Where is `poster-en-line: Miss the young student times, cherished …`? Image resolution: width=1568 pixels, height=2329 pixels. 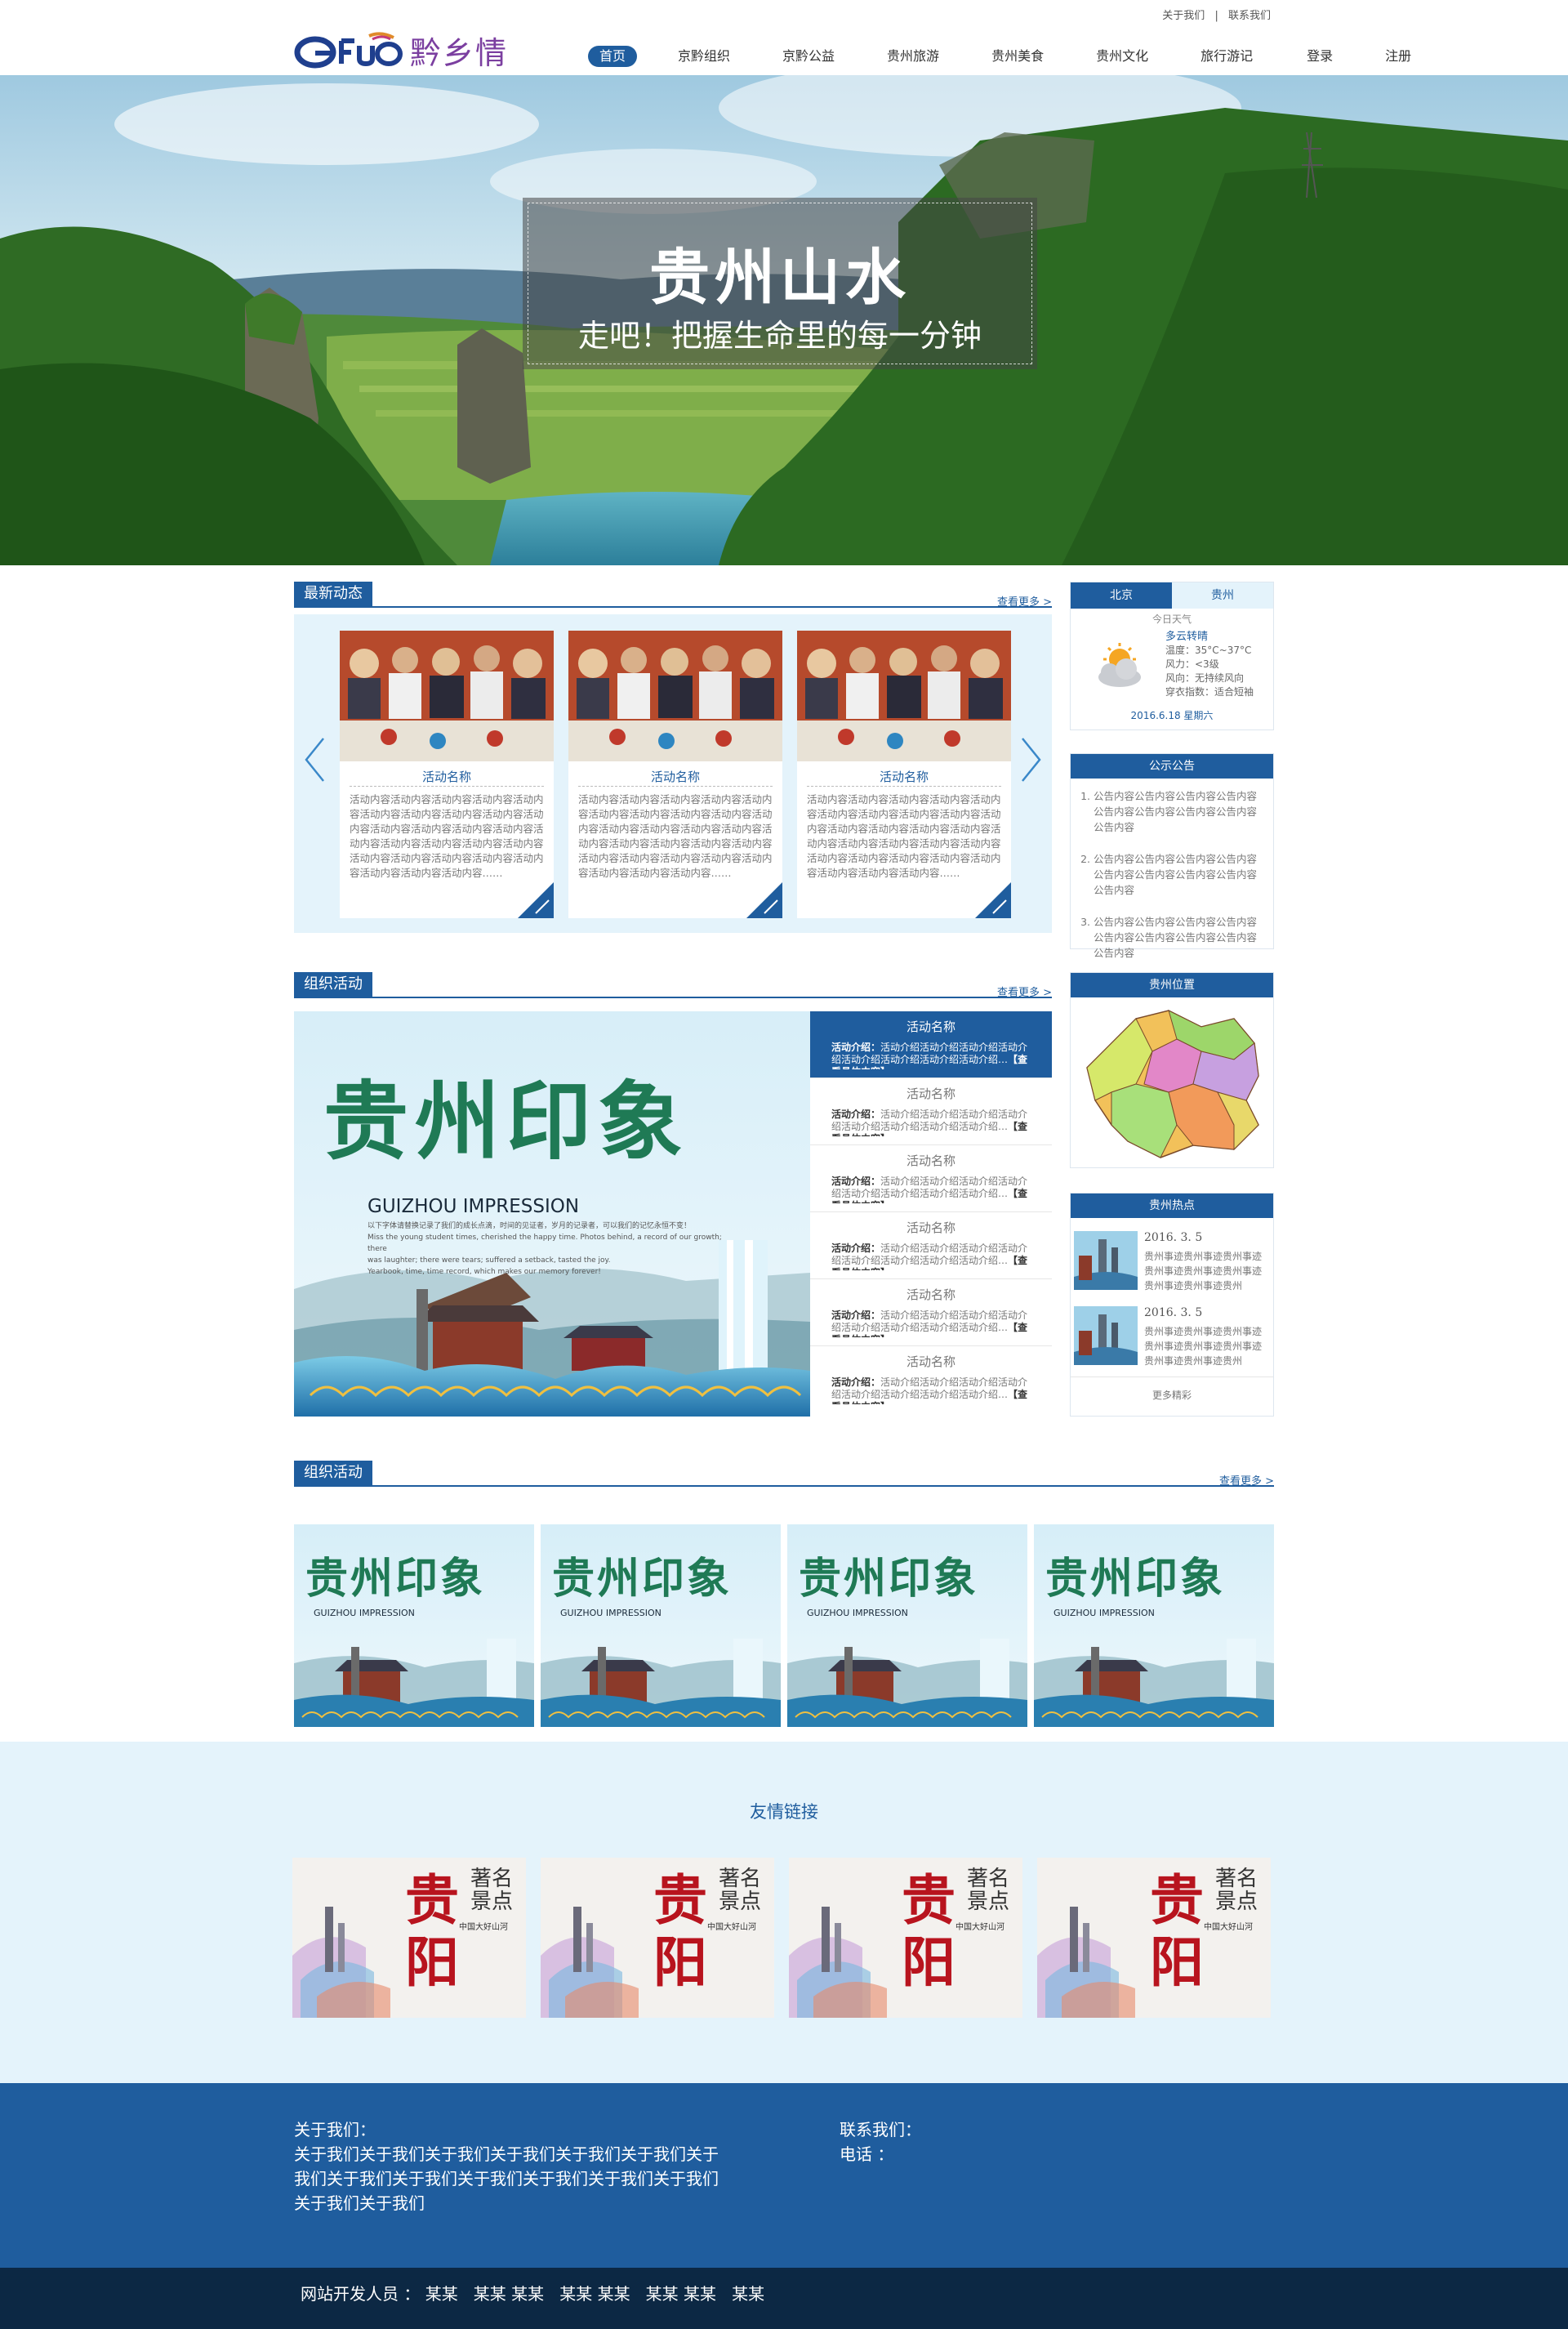
poster-en-line: Miss the young student times, cherished … is located at coordinates (545, 1243).